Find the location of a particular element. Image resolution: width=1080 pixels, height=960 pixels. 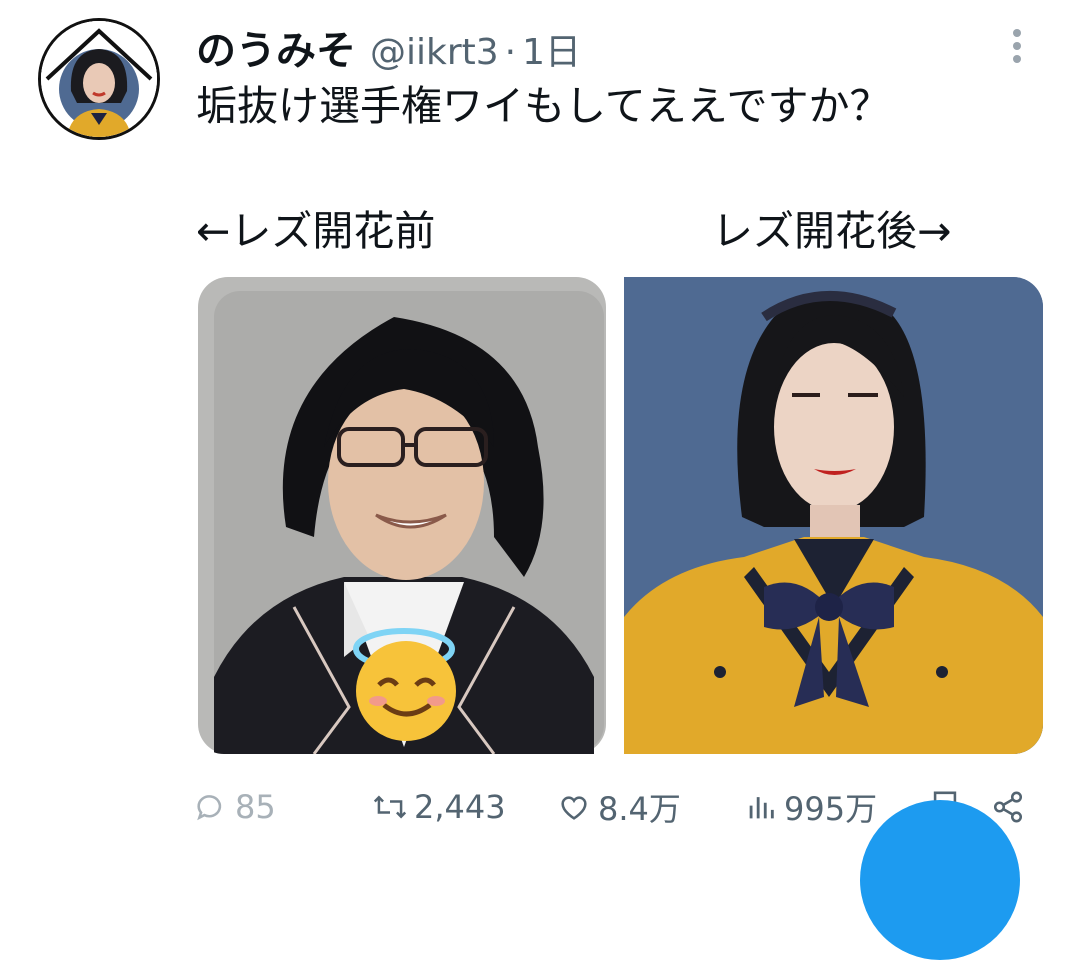

tweet-text: 垢抜け選手権ワイもしてええですか？ is located at coordinates (543, 106).